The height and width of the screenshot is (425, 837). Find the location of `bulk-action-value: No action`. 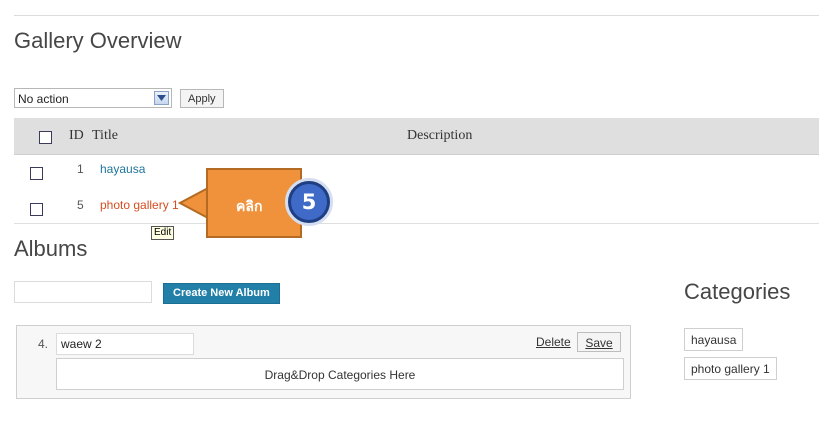

bulk-action-value: No action is located at coordinates (43, 99).